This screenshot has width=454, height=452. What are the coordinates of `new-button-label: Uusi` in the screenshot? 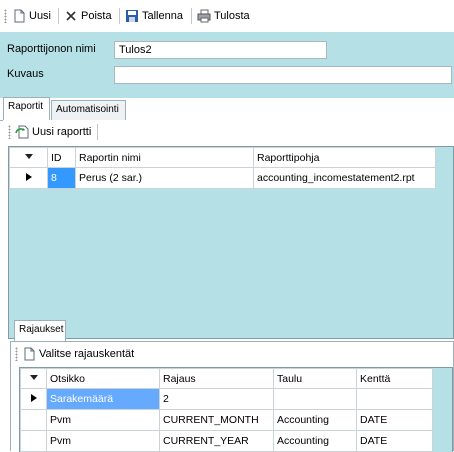 It's located at (40, 16).